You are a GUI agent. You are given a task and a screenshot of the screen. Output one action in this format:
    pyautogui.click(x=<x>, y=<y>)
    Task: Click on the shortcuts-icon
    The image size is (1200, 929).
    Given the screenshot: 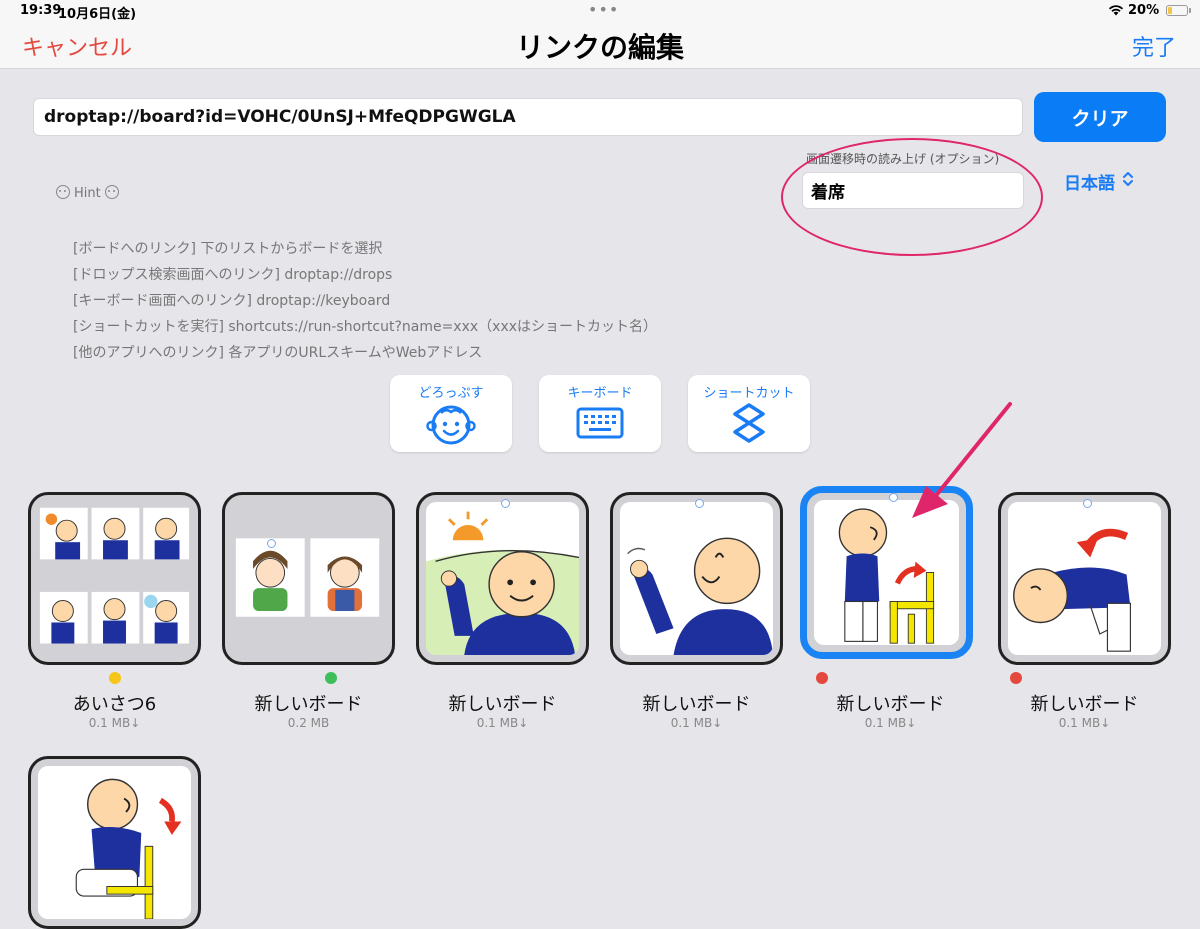 What is the action you would take?
    pyautogui.click(x=749, y=423)
    